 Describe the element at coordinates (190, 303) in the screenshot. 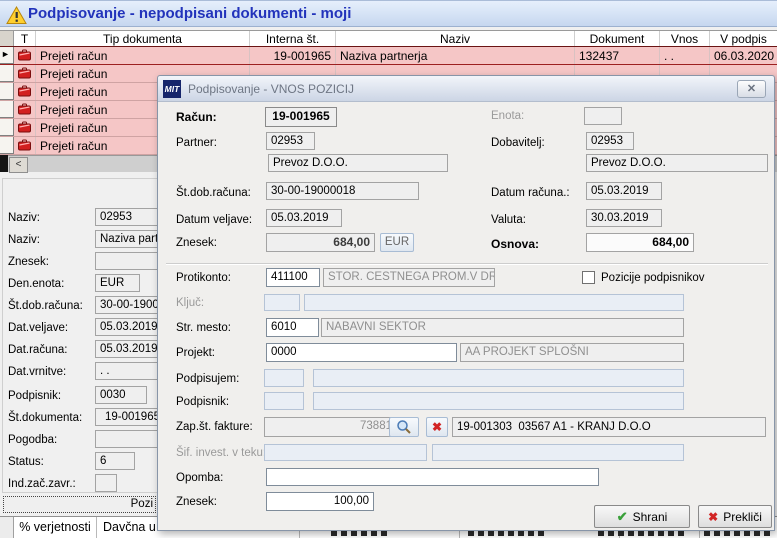

I see `kljuc-label: Ključ:` at that location.